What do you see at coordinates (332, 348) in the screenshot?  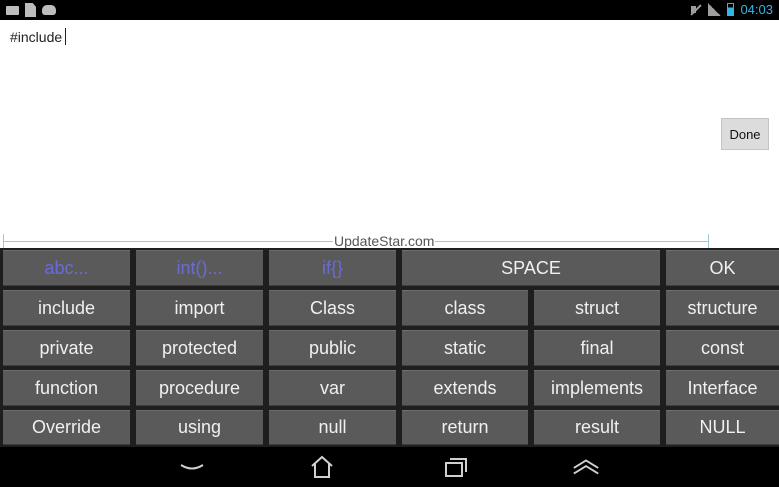 I see `key-public: public` at bounding box center [332, 348].